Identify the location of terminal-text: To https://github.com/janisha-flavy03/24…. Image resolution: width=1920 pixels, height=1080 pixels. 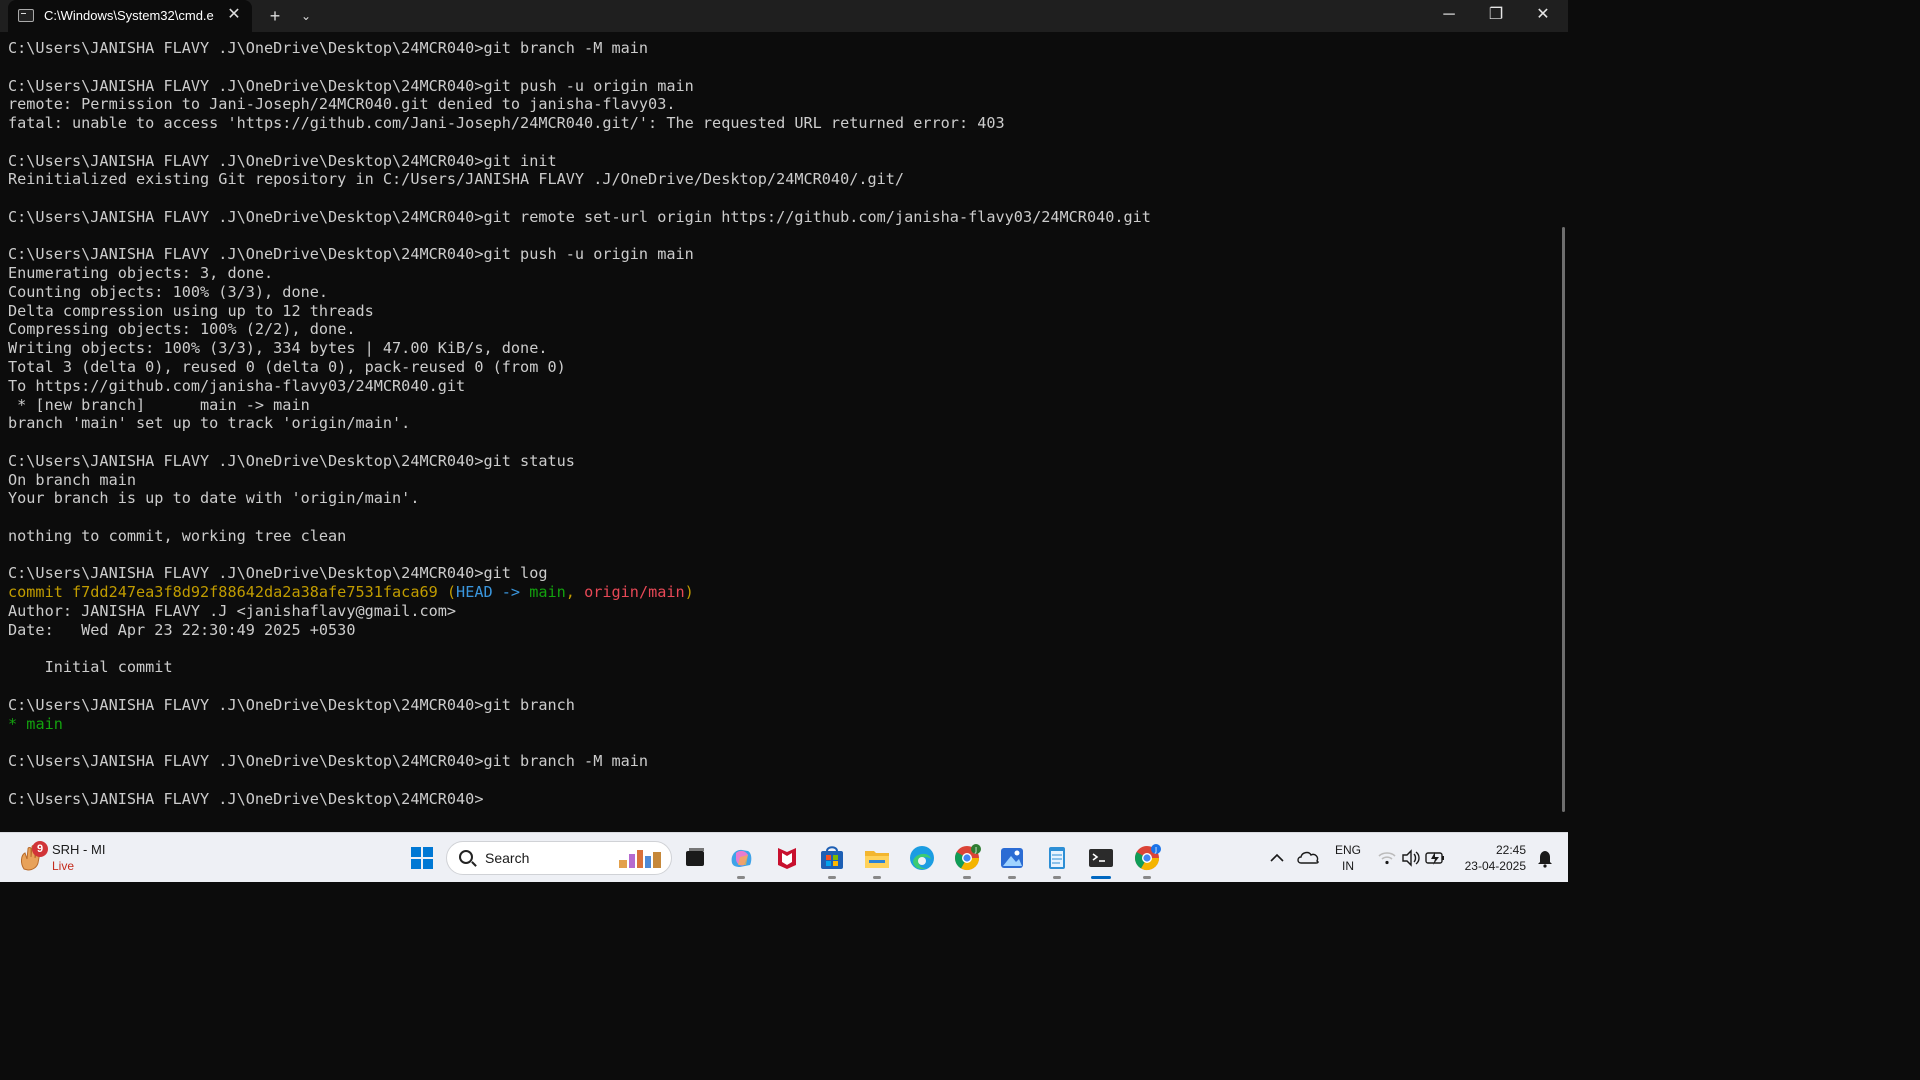
(237, 385).